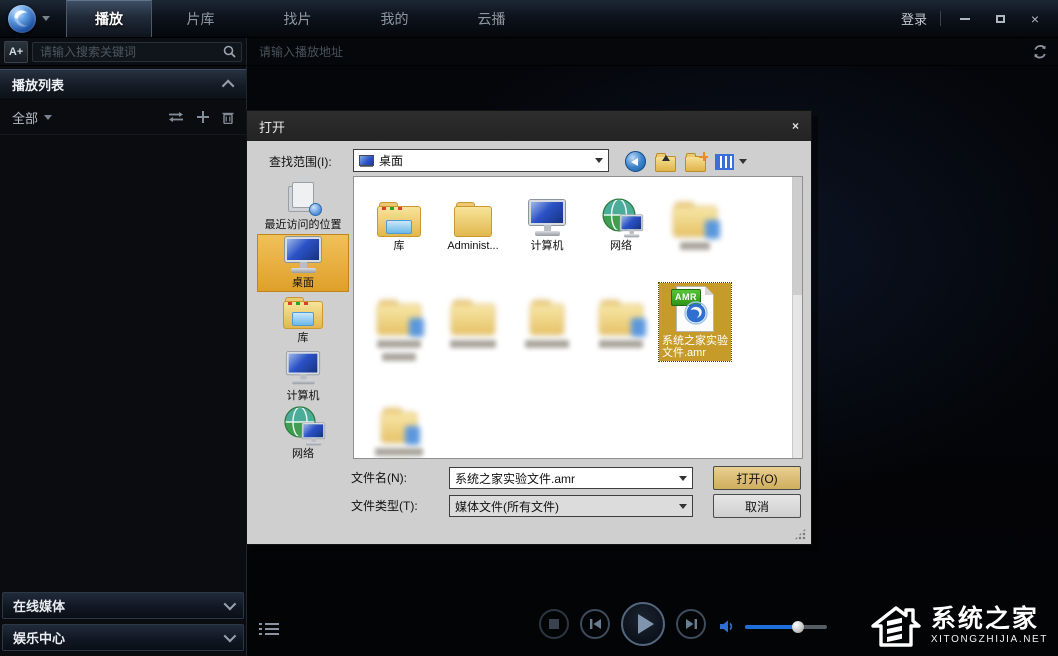 The height and width of the screenshot is (656, 1058). Describe the element at coordinates (554, 624) in the screenshot. I see `stop-button` at that location.